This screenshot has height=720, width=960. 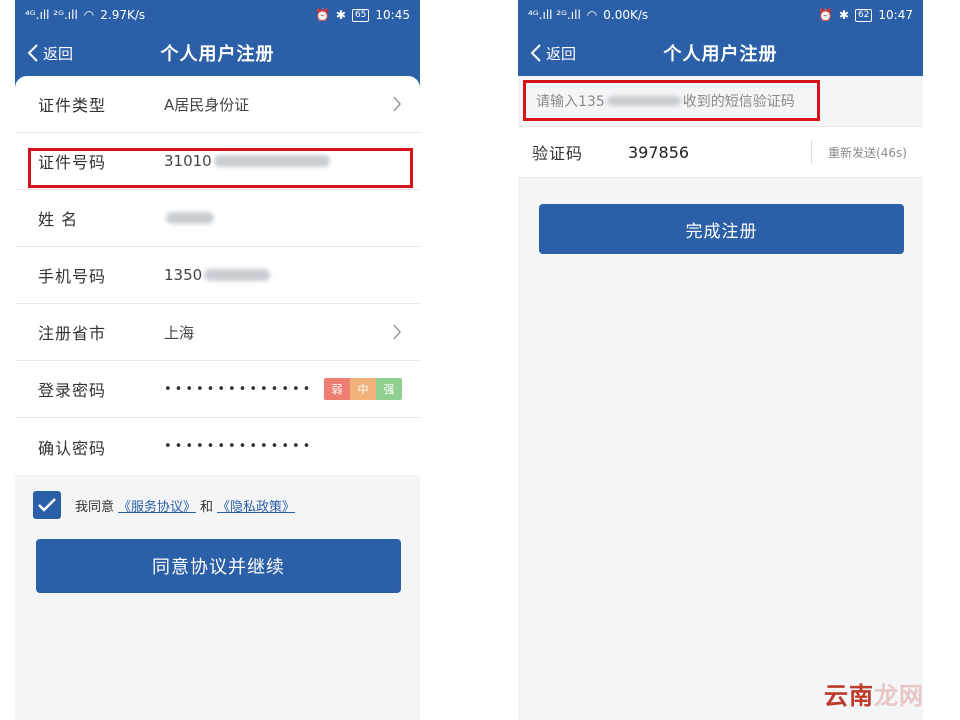 I want to click on phone-row: 手机号码 1350, so click(x=217, y=275).